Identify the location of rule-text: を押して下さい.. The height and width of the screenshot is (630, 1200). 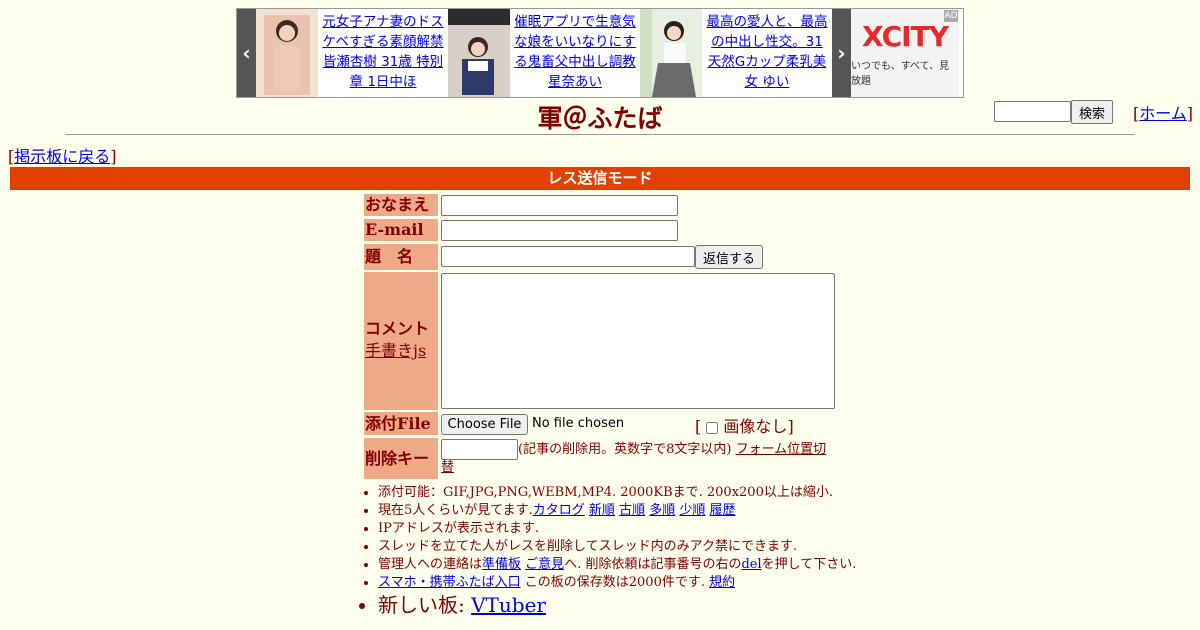
(809, 564).